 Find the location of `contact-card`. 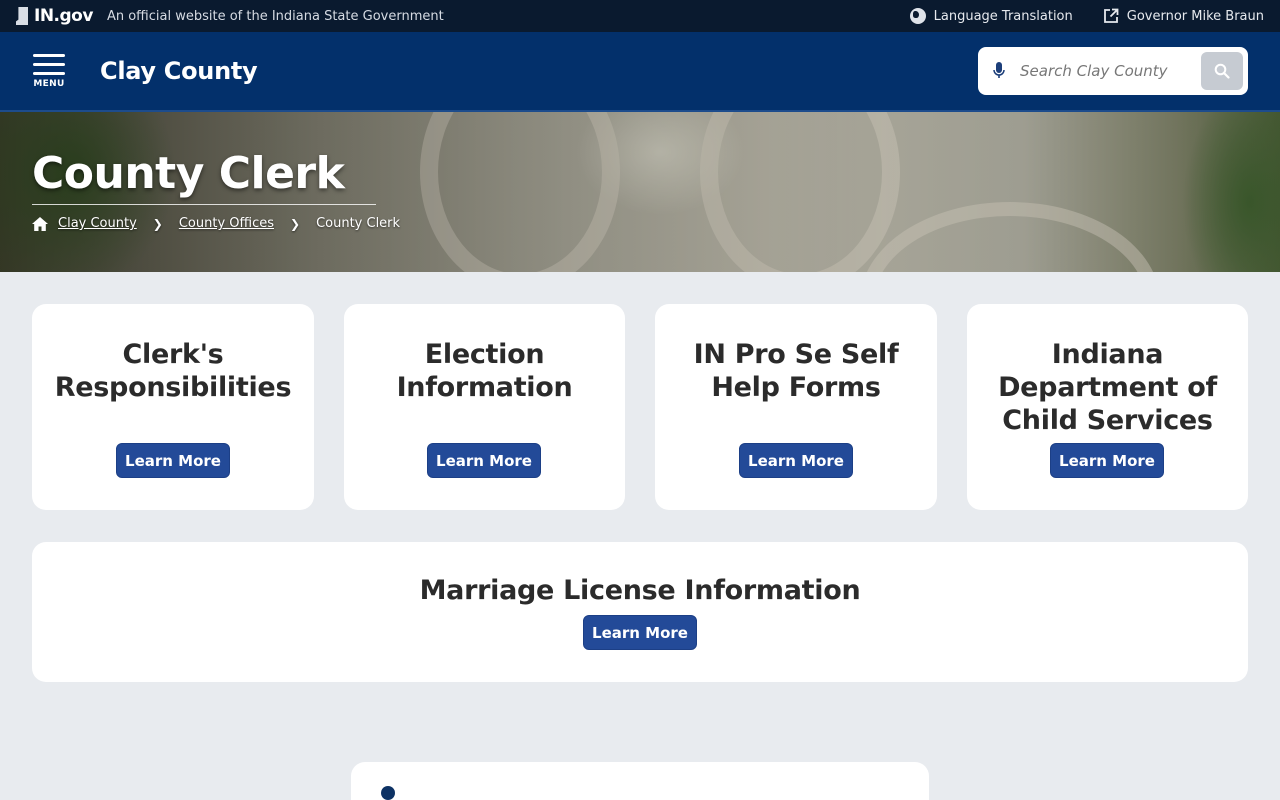

contact-card is located at coordinates (640, 781).